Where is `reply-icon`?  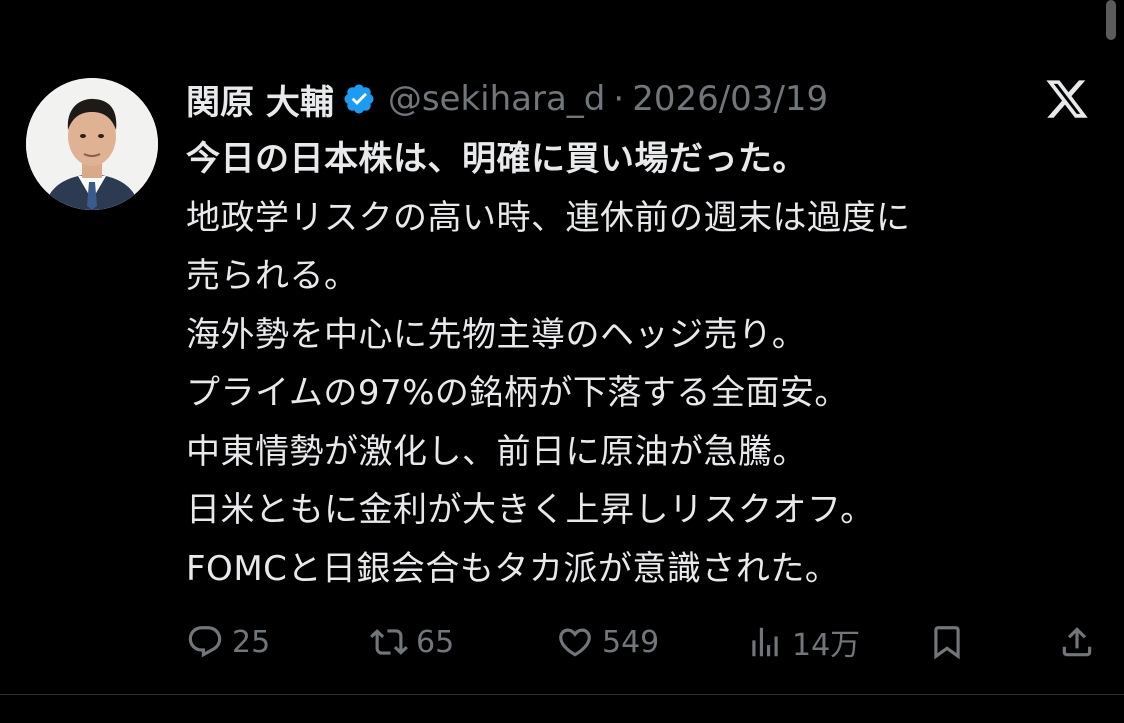 reply-icon is located at coordinates (205, 642).